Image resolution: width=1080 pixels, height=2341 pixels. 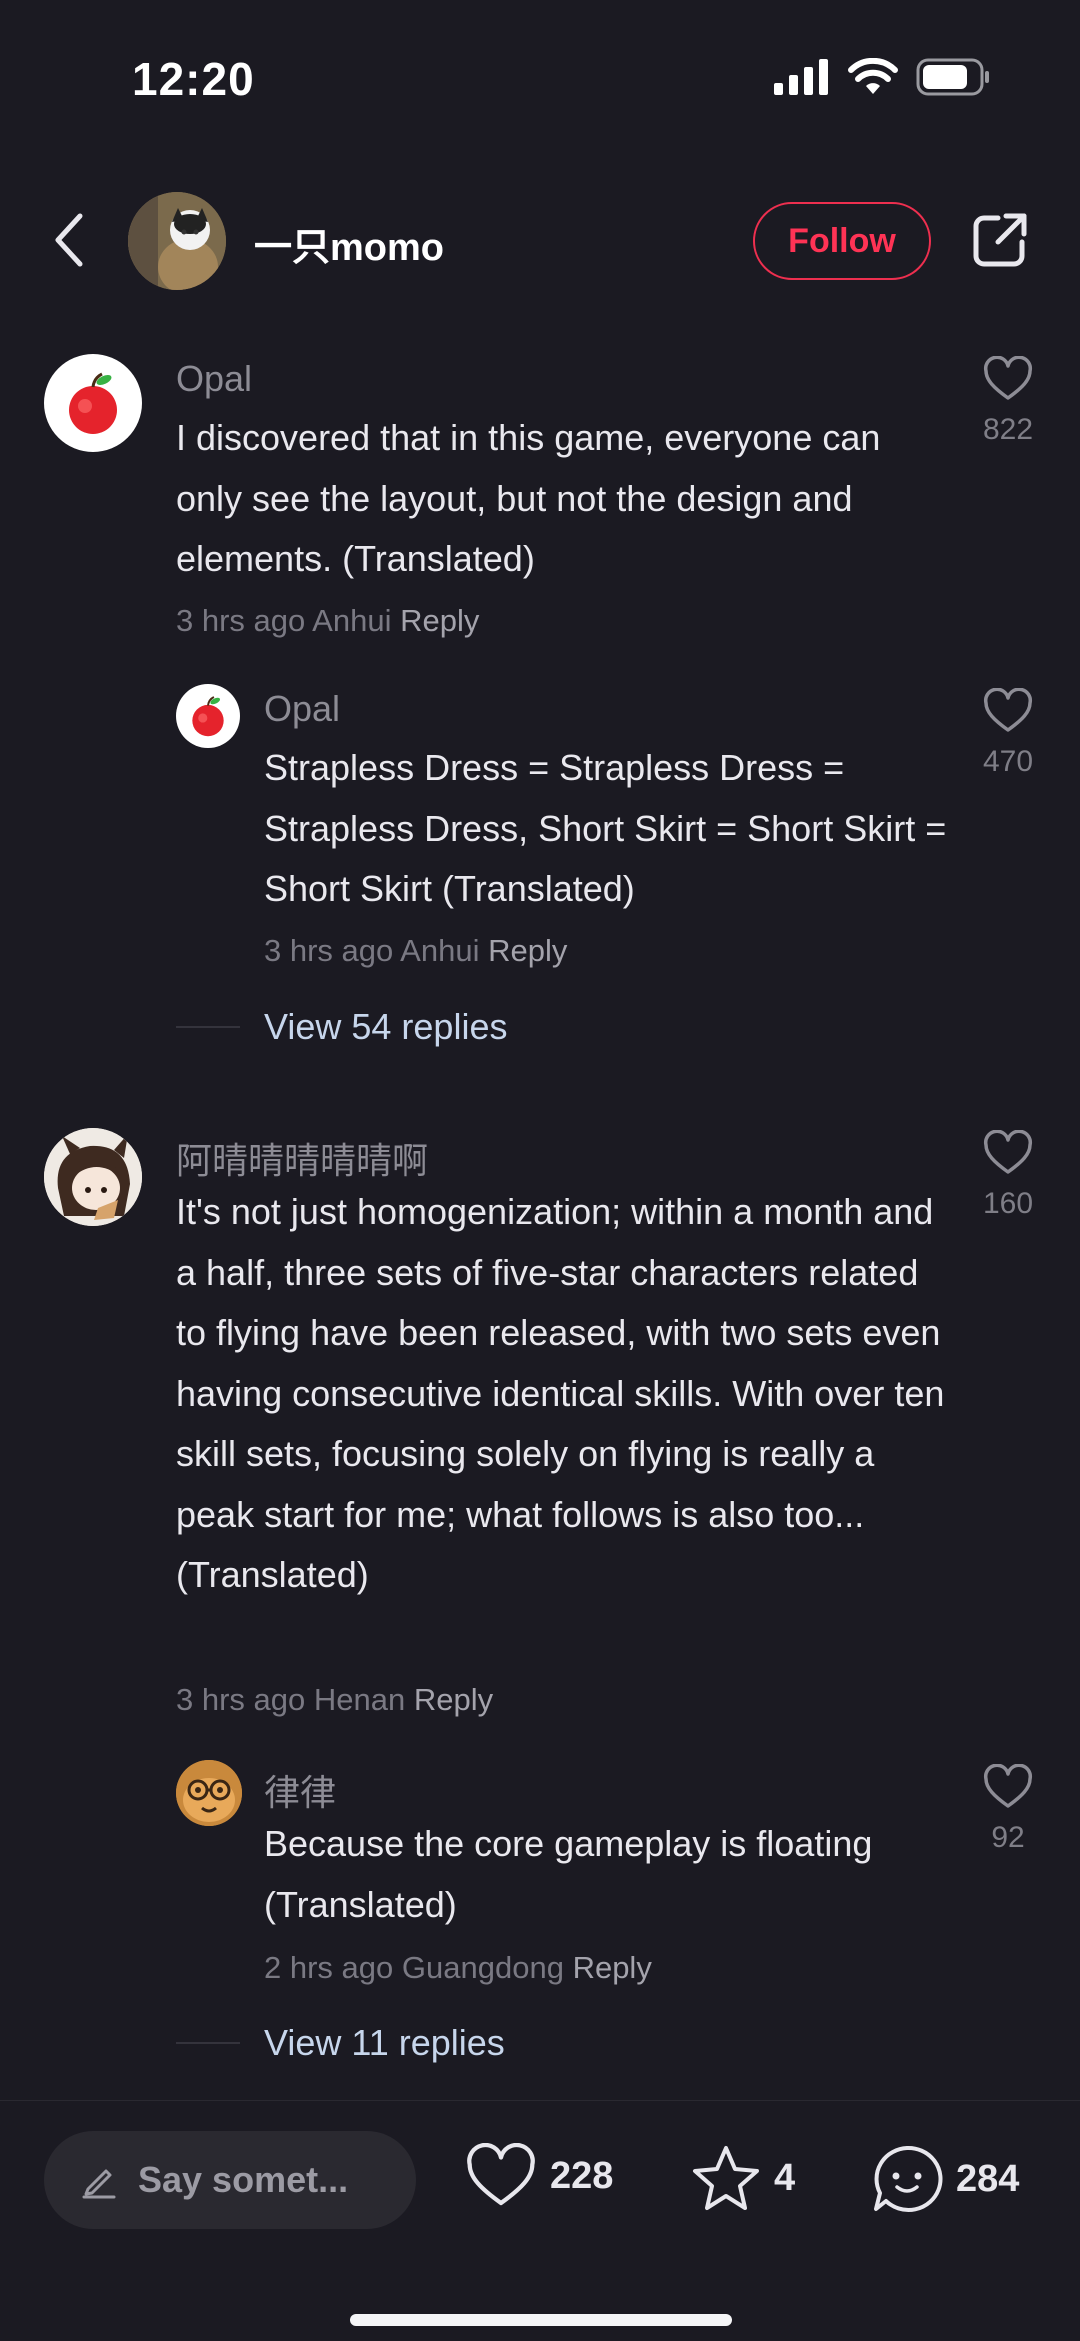 I want to click on comment-total: 284, so click(x=988, y=2178).